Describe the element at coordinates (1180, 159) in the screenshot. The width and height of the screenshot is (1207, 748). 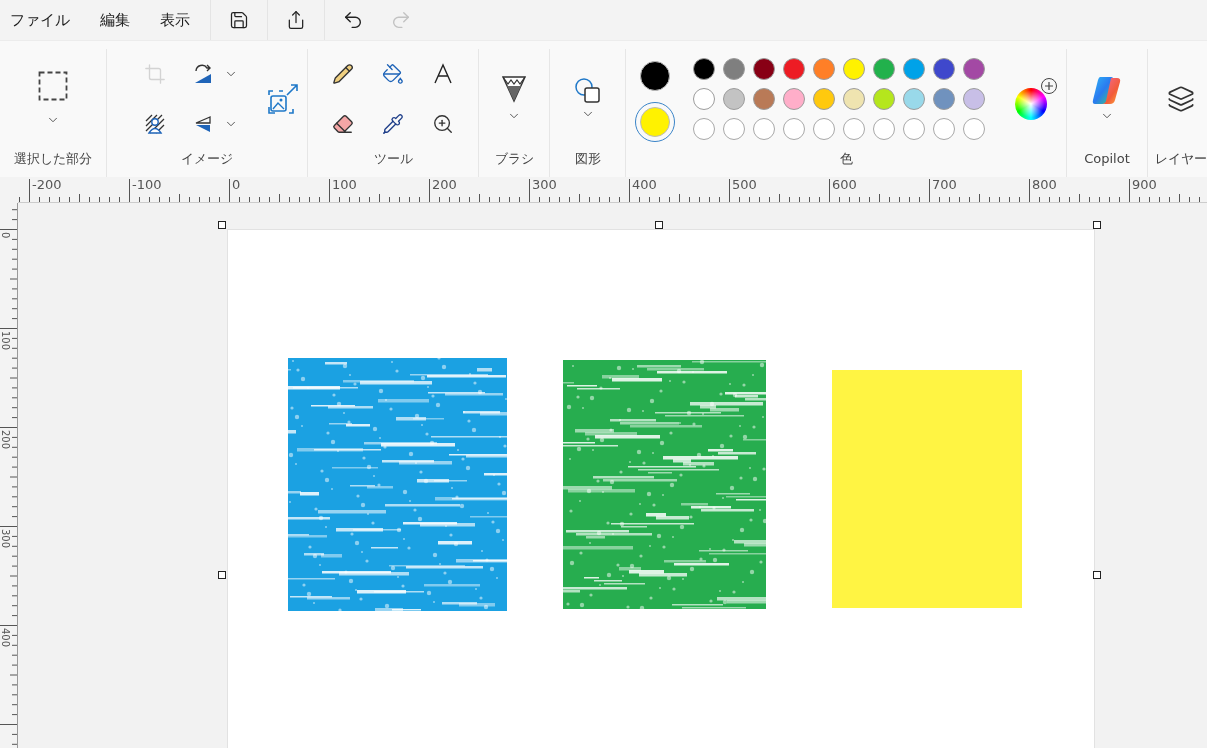
I see `group-label: レイヤー` at that location.